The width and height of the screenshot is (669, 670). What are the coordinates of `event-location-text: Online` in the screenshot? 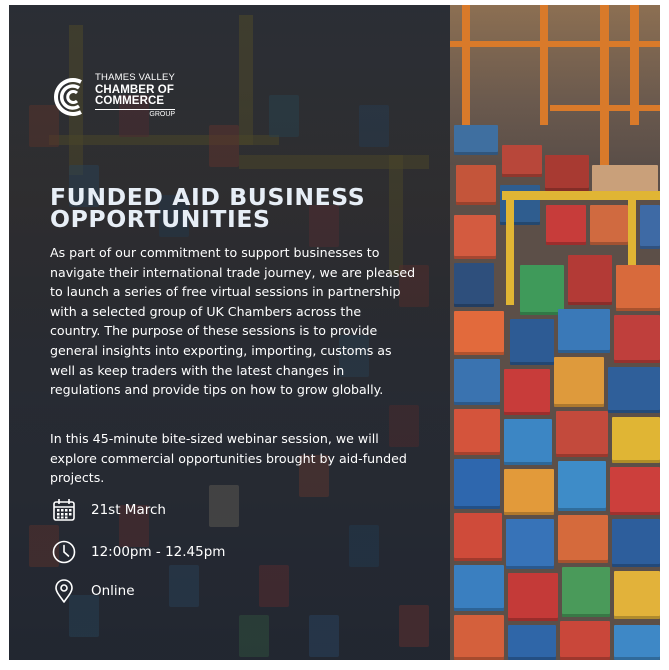 It's located at (113, 591).